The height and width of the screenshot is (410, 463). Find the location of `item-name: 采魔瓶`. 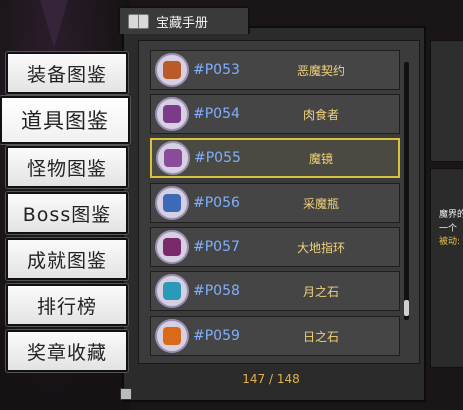

item-name: 采魔瓶 is located at coordinates (320, 203).